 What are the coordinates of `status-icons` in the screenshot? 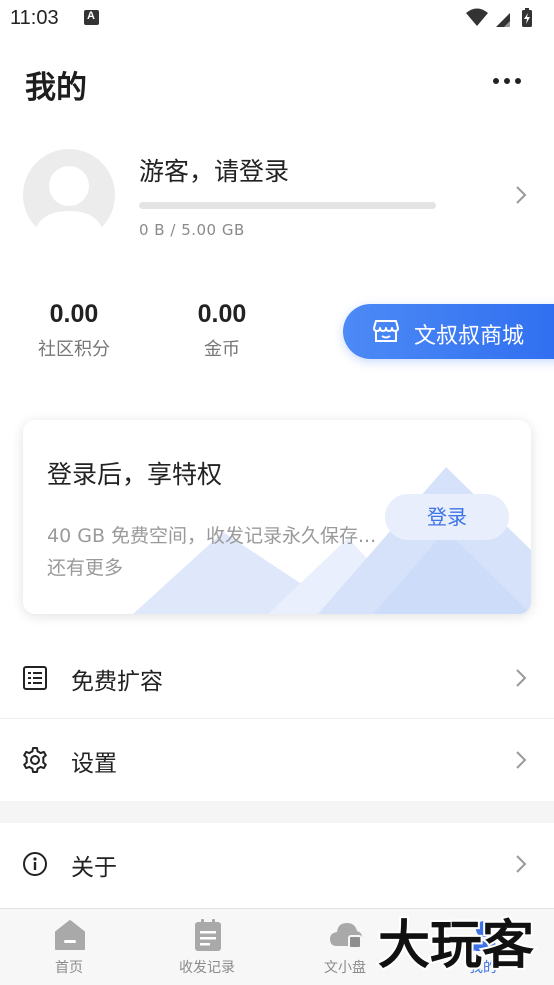 It's located at (499, 17).